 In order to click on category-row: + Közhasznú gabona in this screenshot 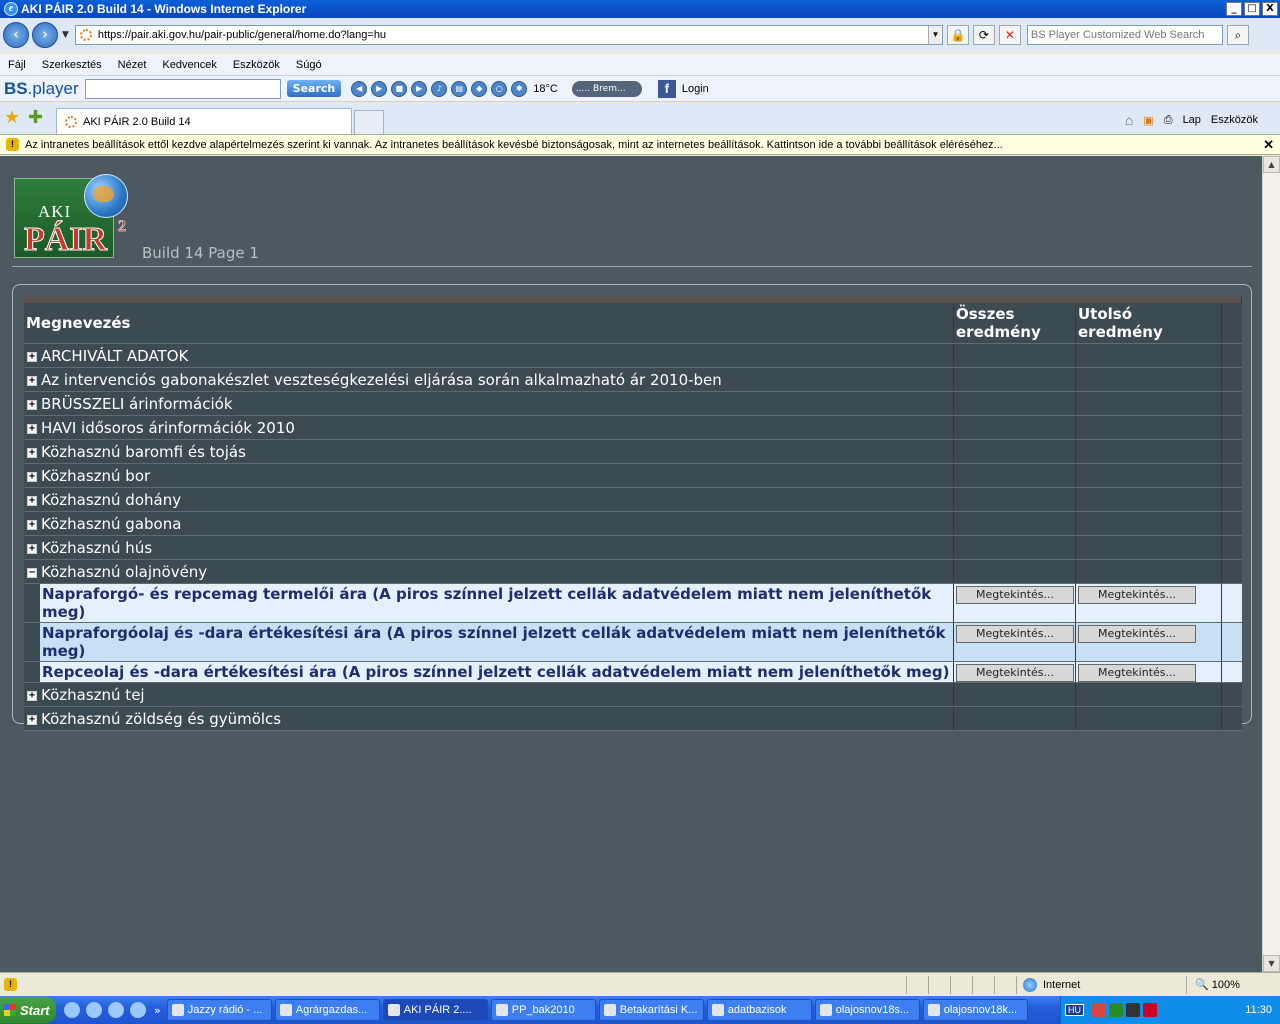, I will do `click(633, 523)`.